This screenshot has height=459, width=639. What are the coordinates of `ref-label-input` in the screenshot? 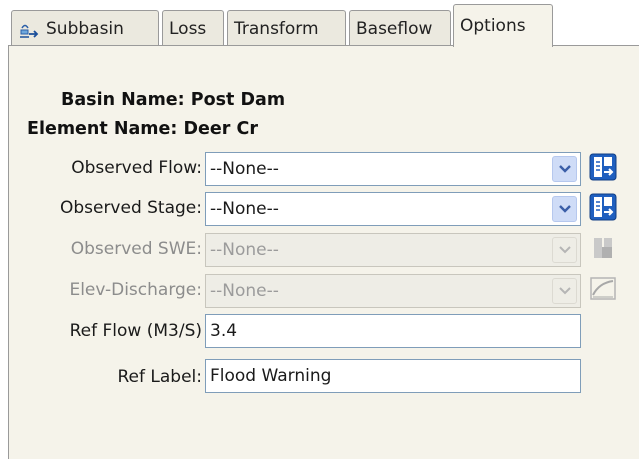 It's located at (393, 376).